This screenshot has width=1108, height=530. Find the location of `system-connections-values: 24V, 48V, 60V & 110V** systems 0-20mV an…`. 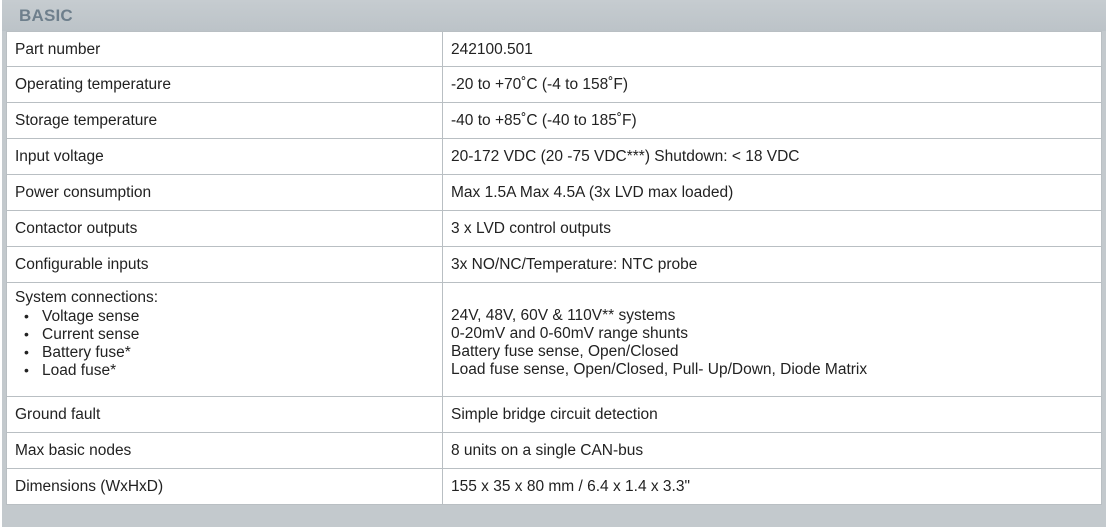

system-connections-values: 24V, 48V, 60V & 110V** systems 0-20mV an… is located at coordinates (772, 339).